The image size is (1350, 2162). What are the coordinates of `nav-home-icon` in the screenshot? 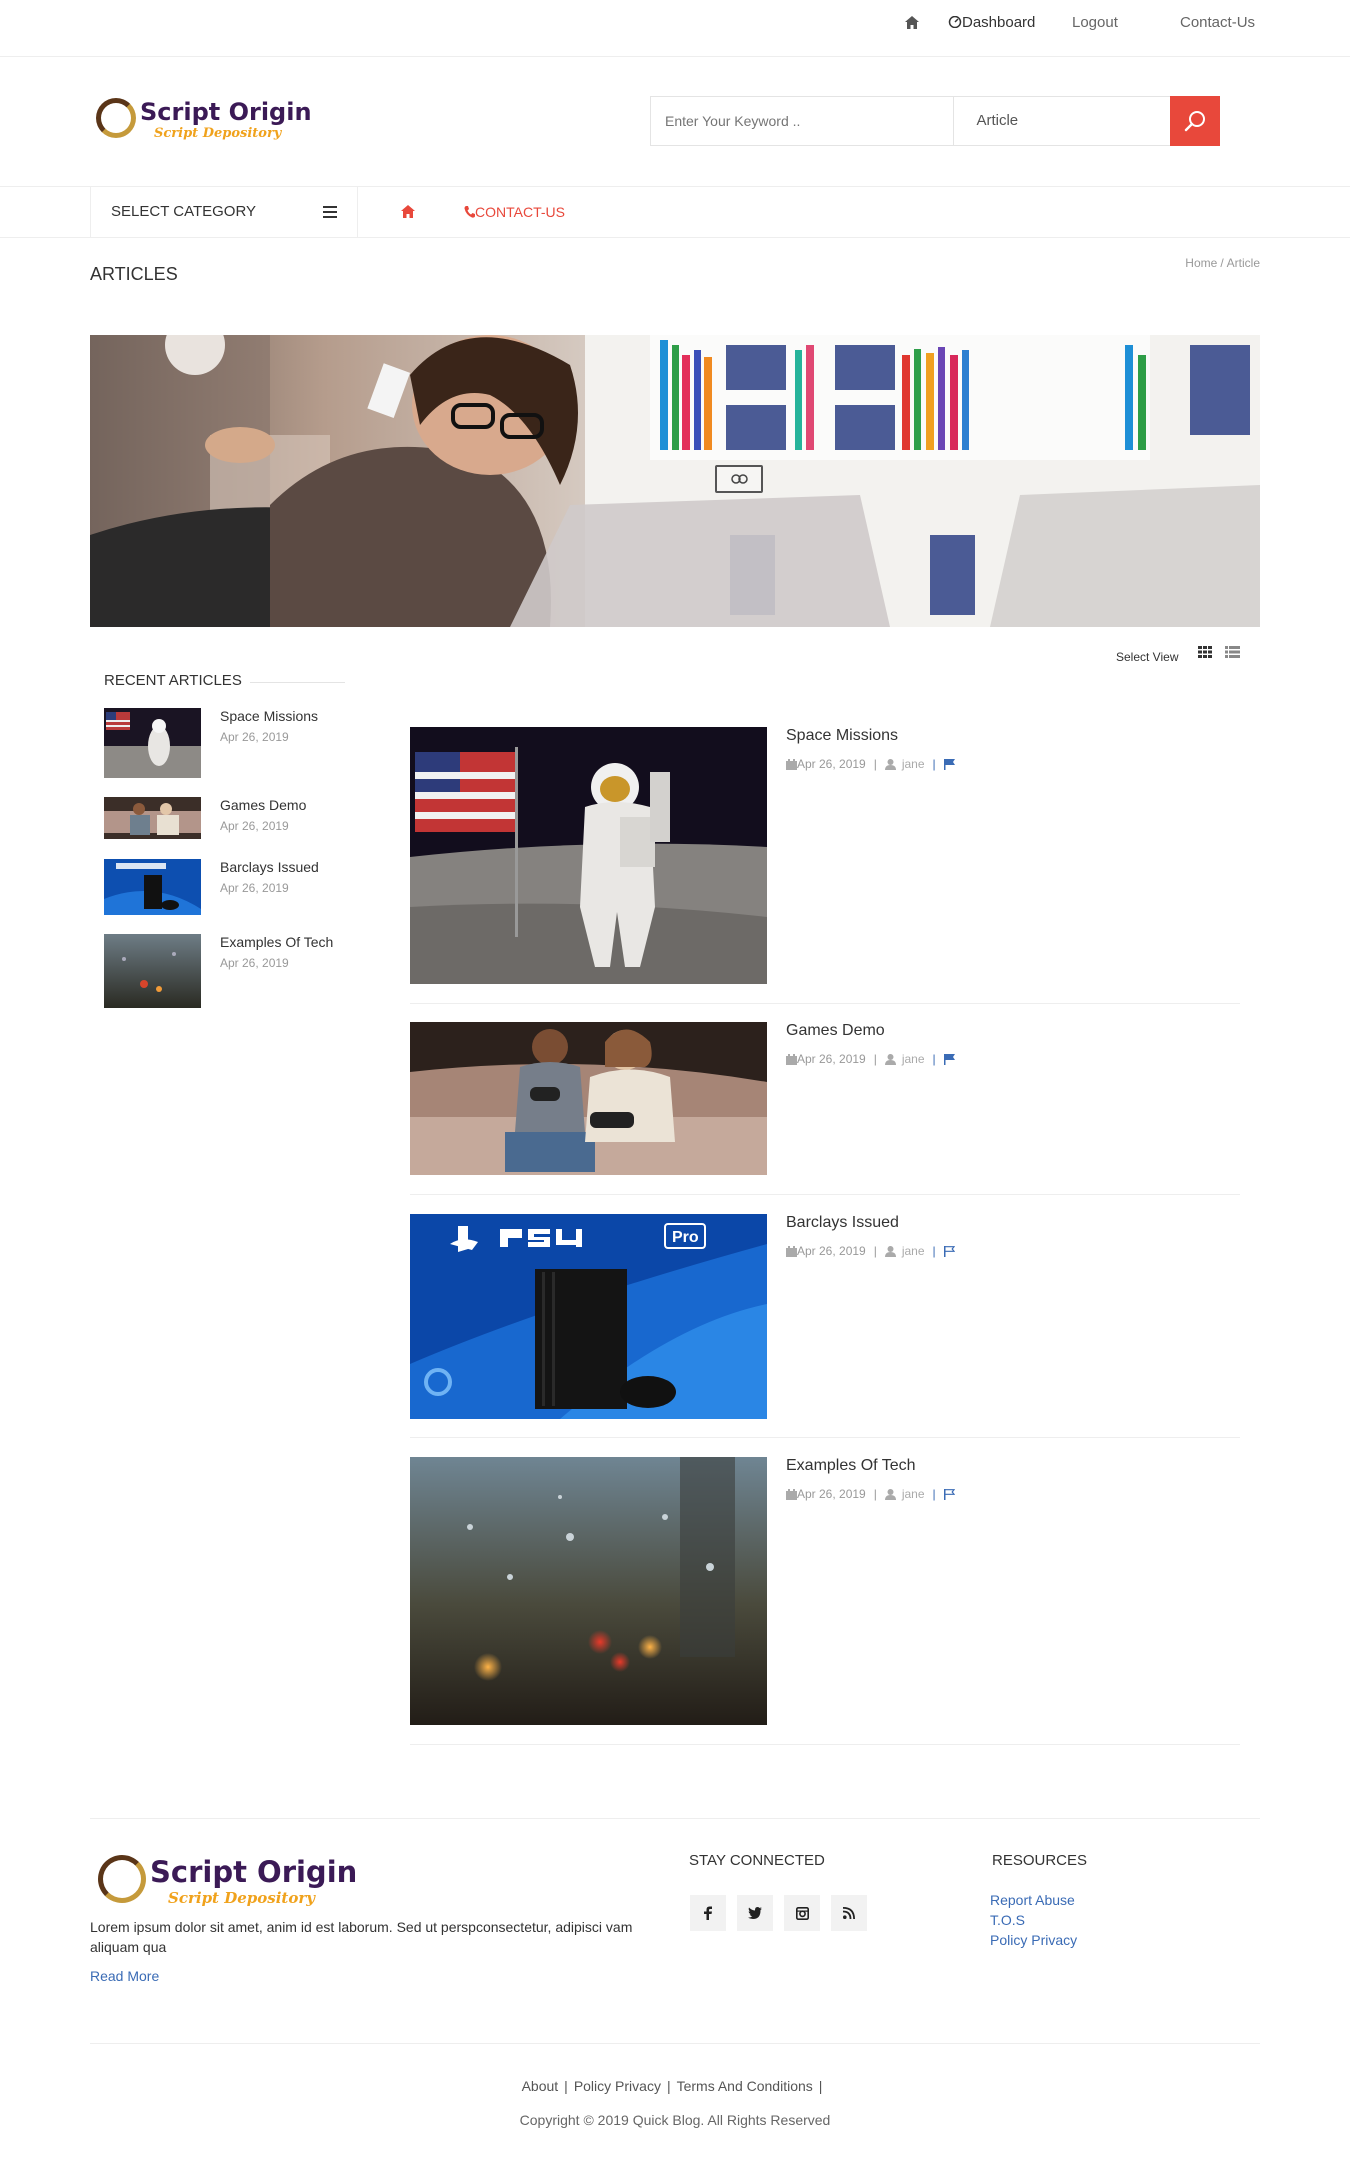 It's located at (408, 214).